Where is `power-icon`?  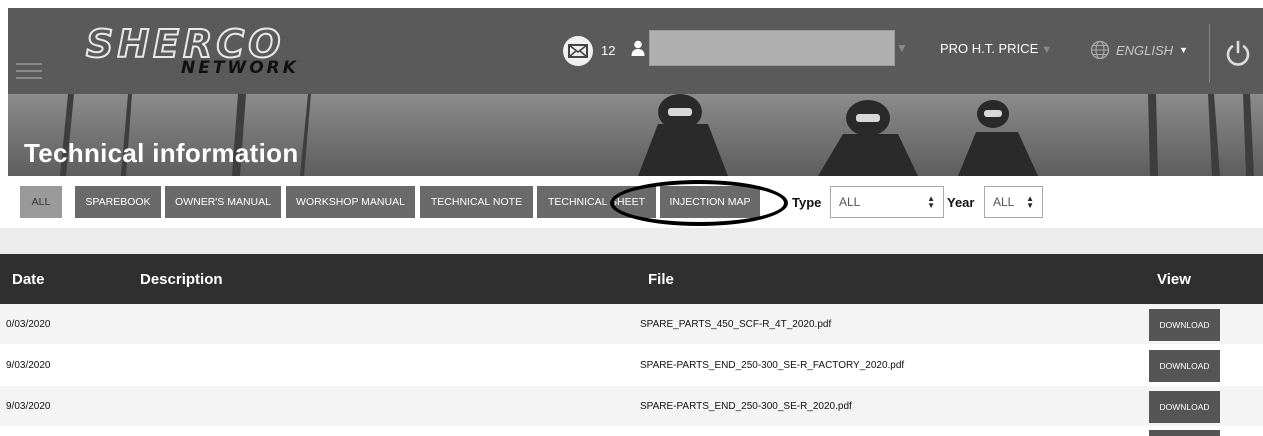
power-icon is located at coordinates (1238, 53).